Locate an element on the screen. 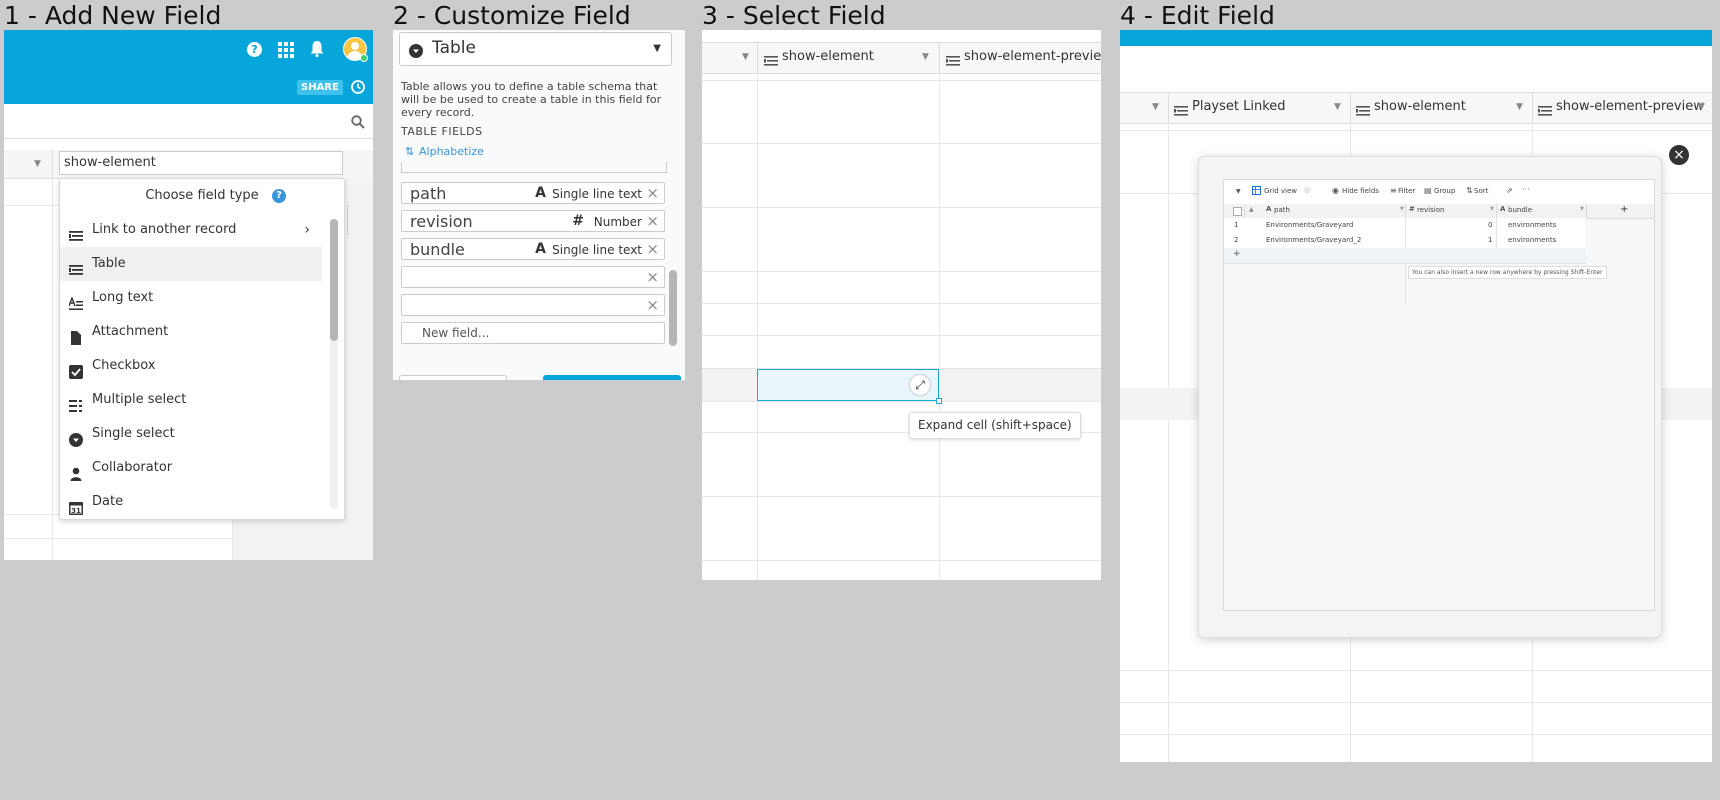 The image size is (1720, 800). mini-column-path: path is located at coordinates (1282, 210).